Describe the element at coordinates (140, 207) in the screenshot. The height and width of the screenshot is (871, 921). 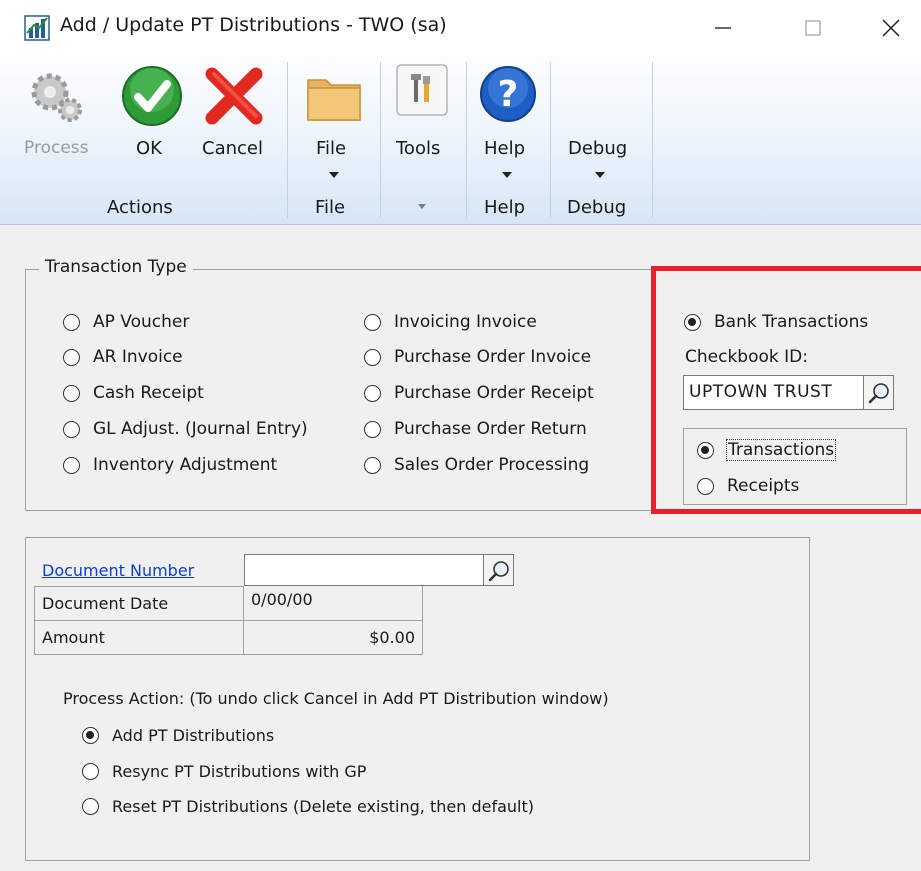
I see `actions-group-label: Actions` at that location.